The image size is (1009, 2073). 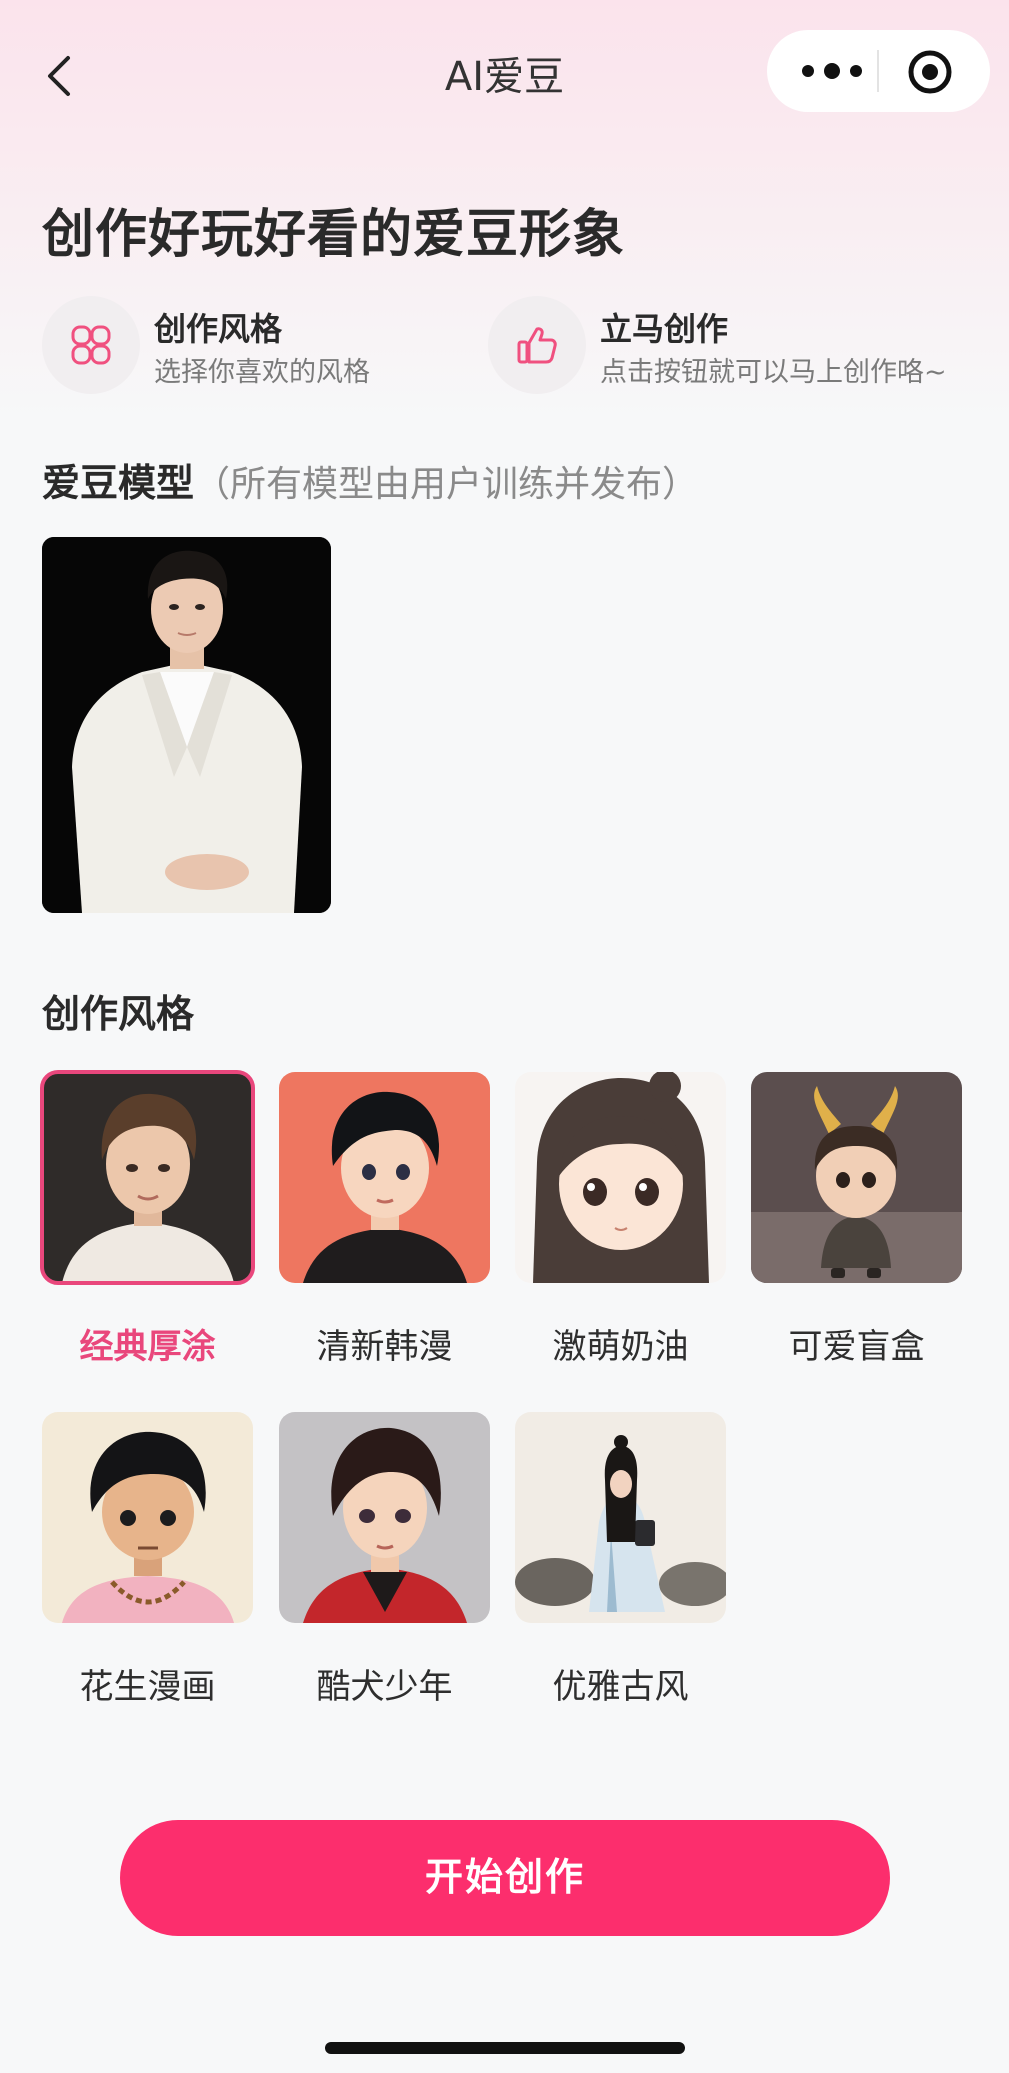 What do you see at coordinates (446, 484) in the screenshot?
I see `model-section-note: （所有模型由用户训练并发布）` at bounding box center [446, 484].